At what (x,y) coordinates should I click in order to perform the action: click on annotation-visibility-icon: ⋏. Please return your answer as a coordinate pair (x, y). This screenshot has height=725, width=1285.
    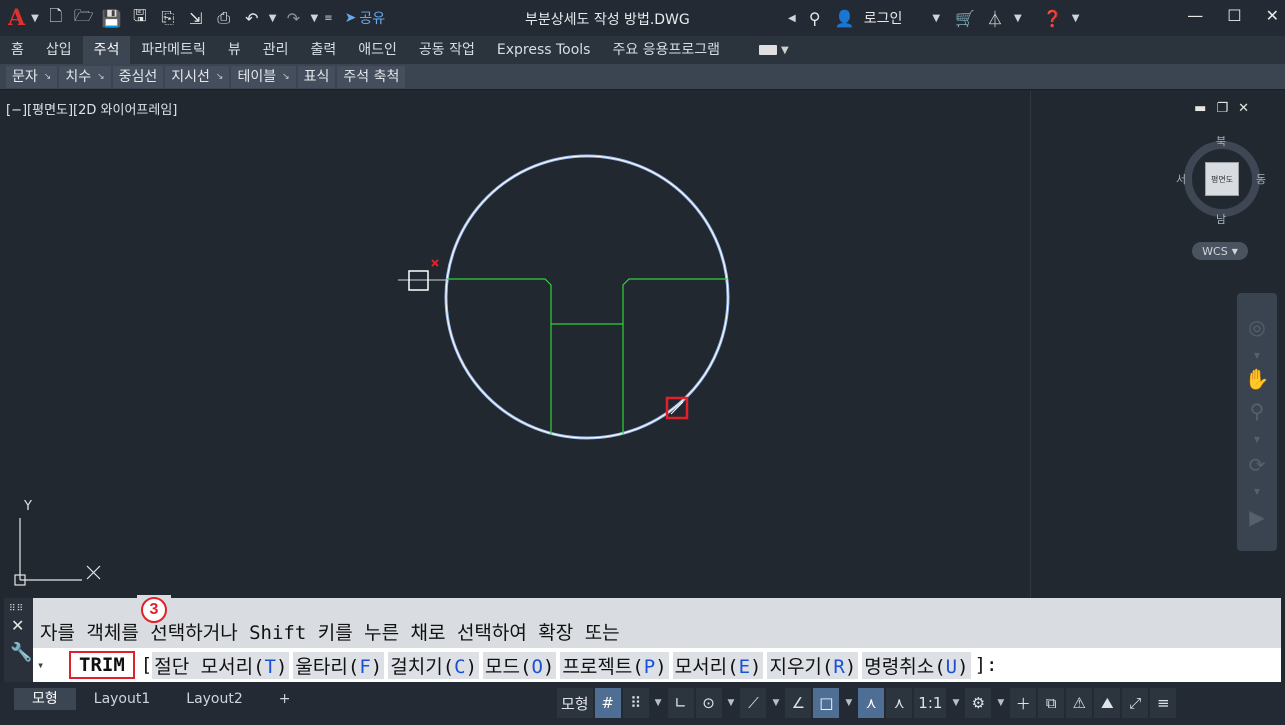
    Looking at the image, I should click on (871, 703).